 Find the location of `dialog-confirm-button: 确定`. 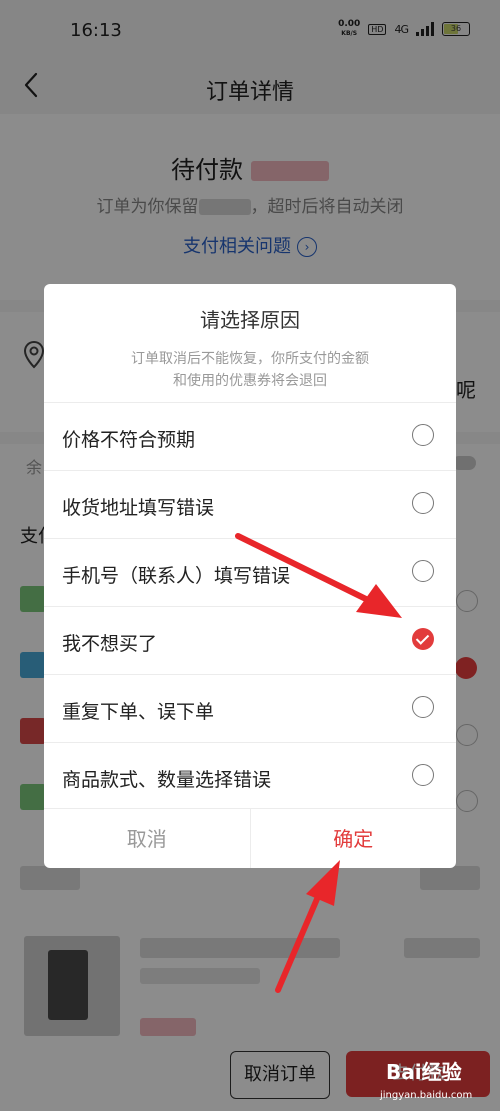

dialog-confirm-button: 确定 is located at coordinates (354, 838).